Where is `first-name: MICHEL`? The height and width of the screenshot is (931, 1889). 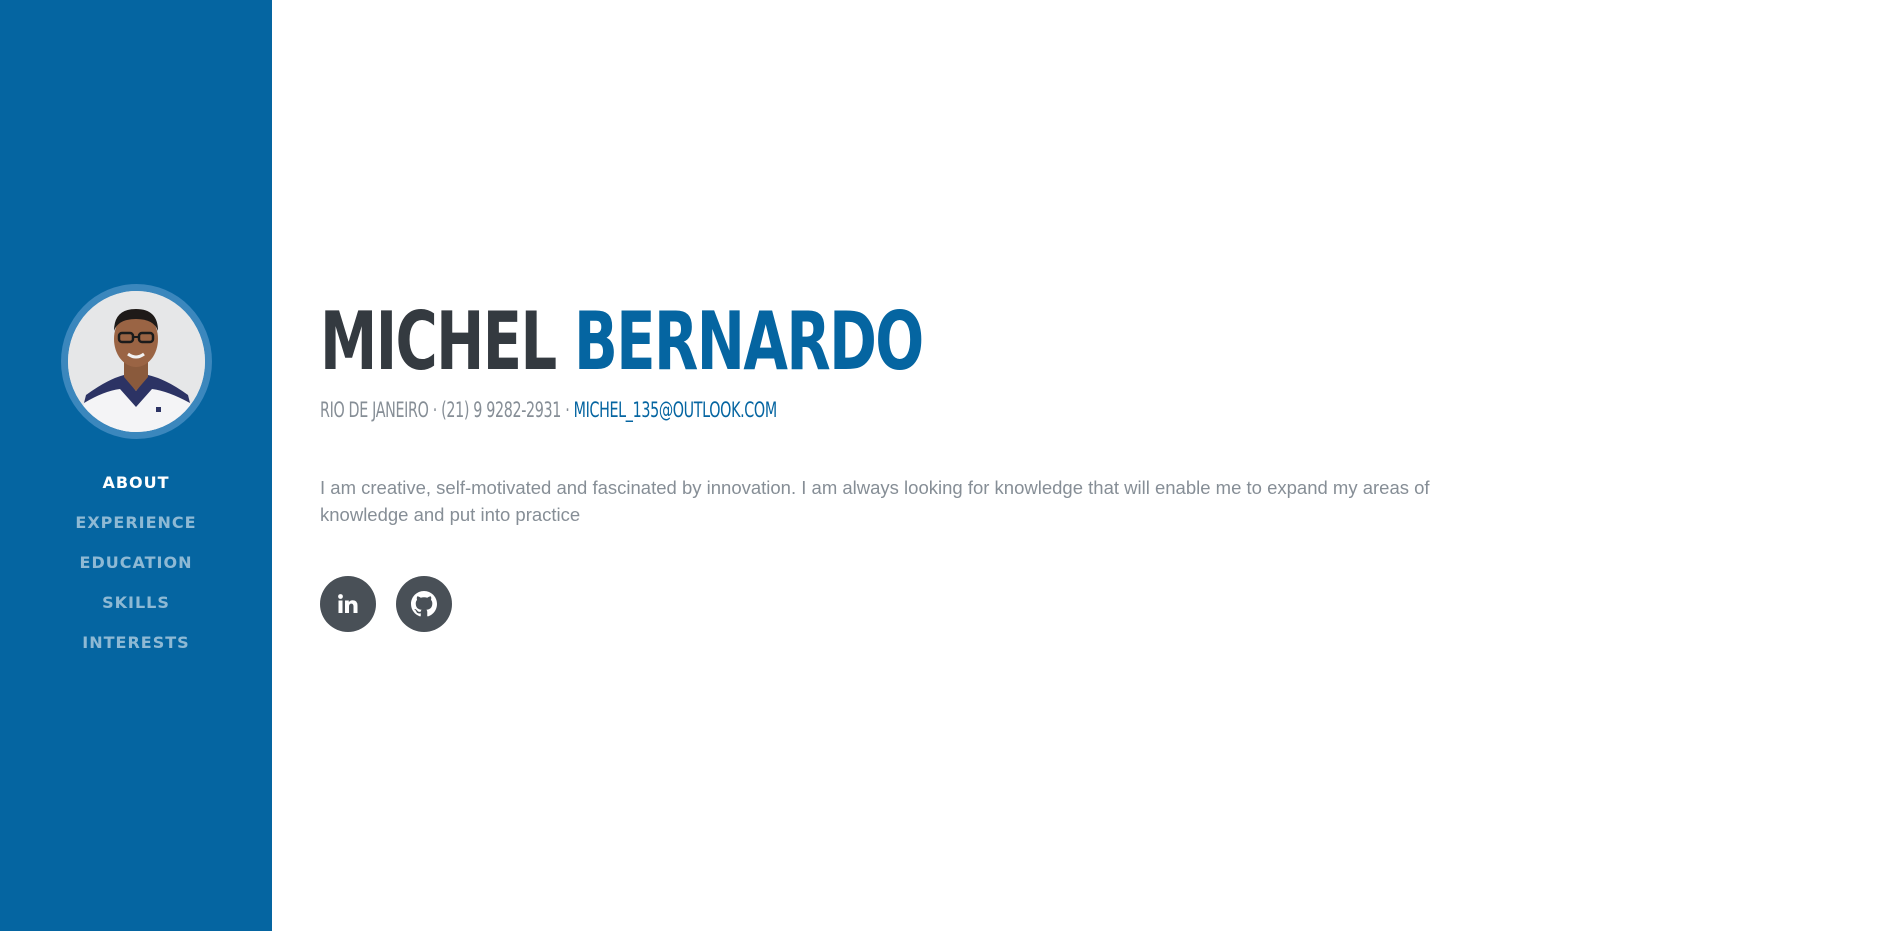 first-name: MICHEL is located at coordinates (438, 341).